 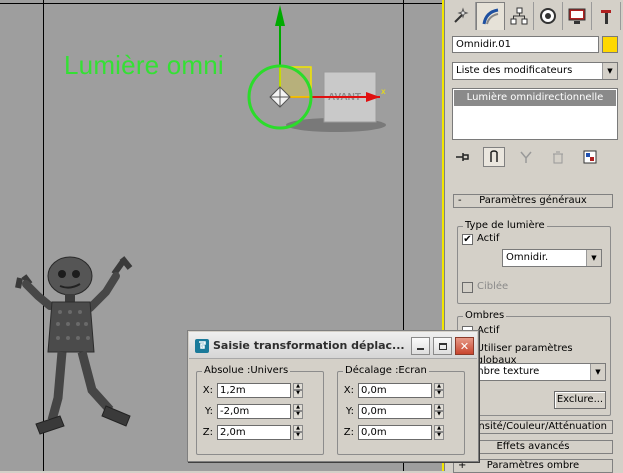 I want to click on close-button: ✕, so click(x=464, y=346).